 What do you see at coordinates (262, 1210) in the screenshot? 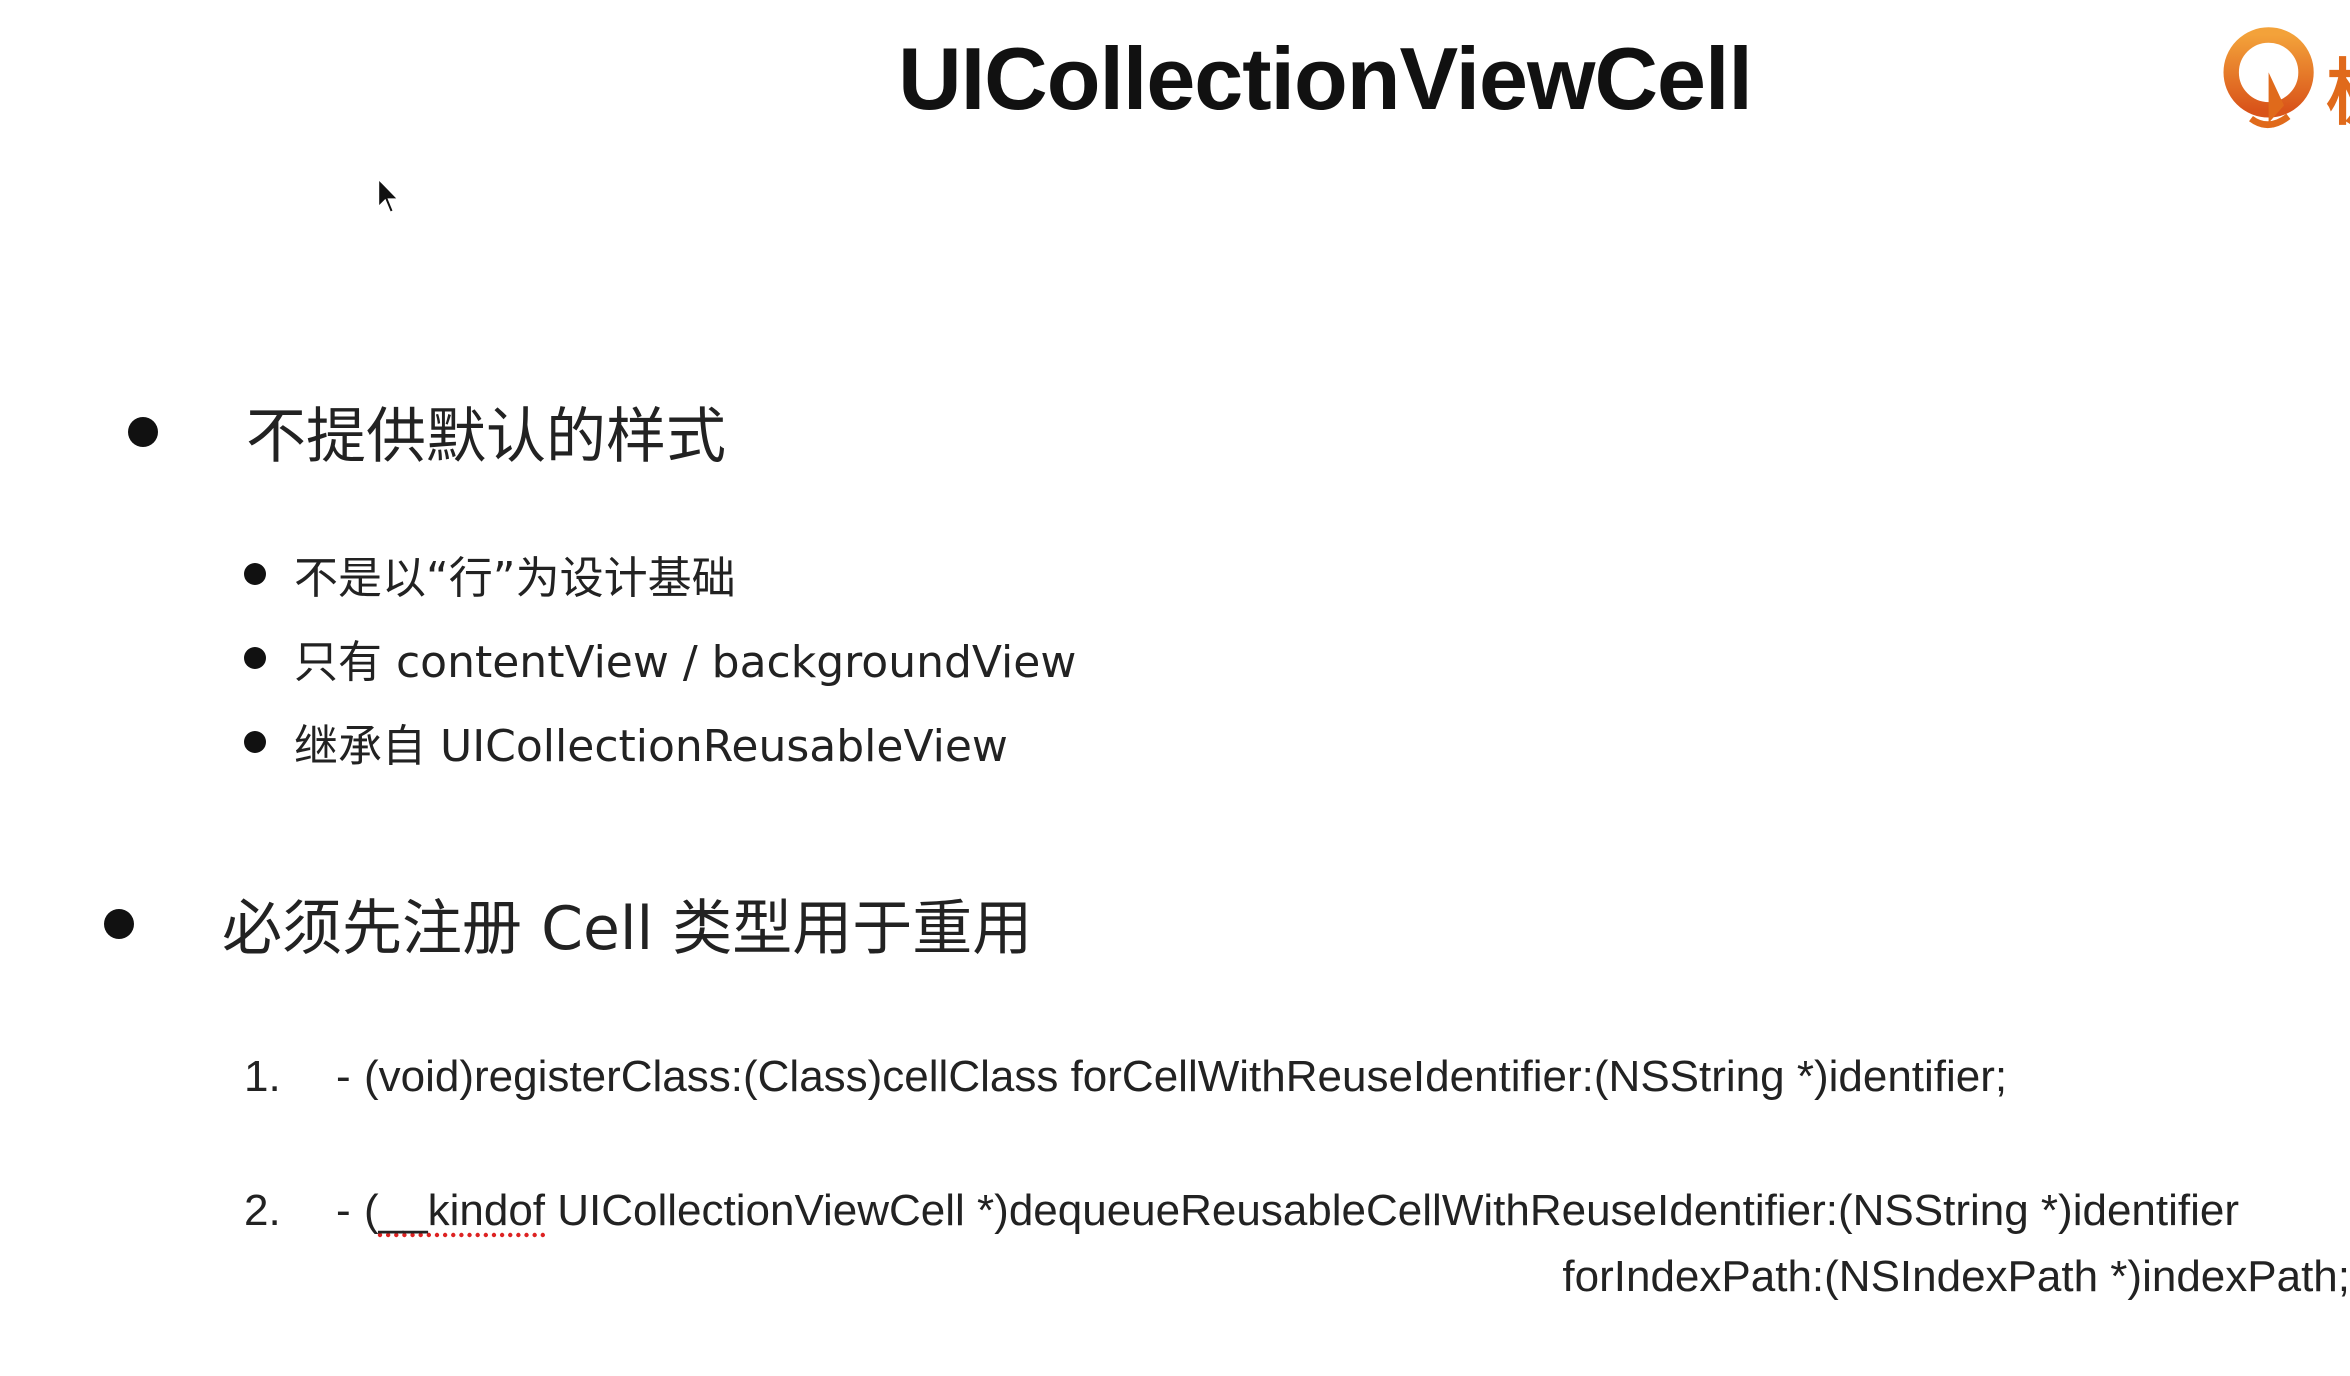
I see `method-number: 2.` at bounding box center [262, 1210].